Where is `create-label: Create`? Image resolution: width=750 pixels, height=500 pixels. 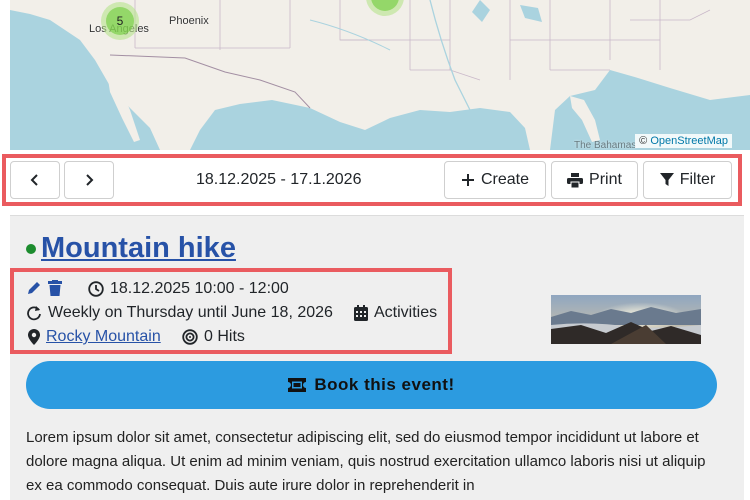 create-label: Create is located at coordinates (505, 179).